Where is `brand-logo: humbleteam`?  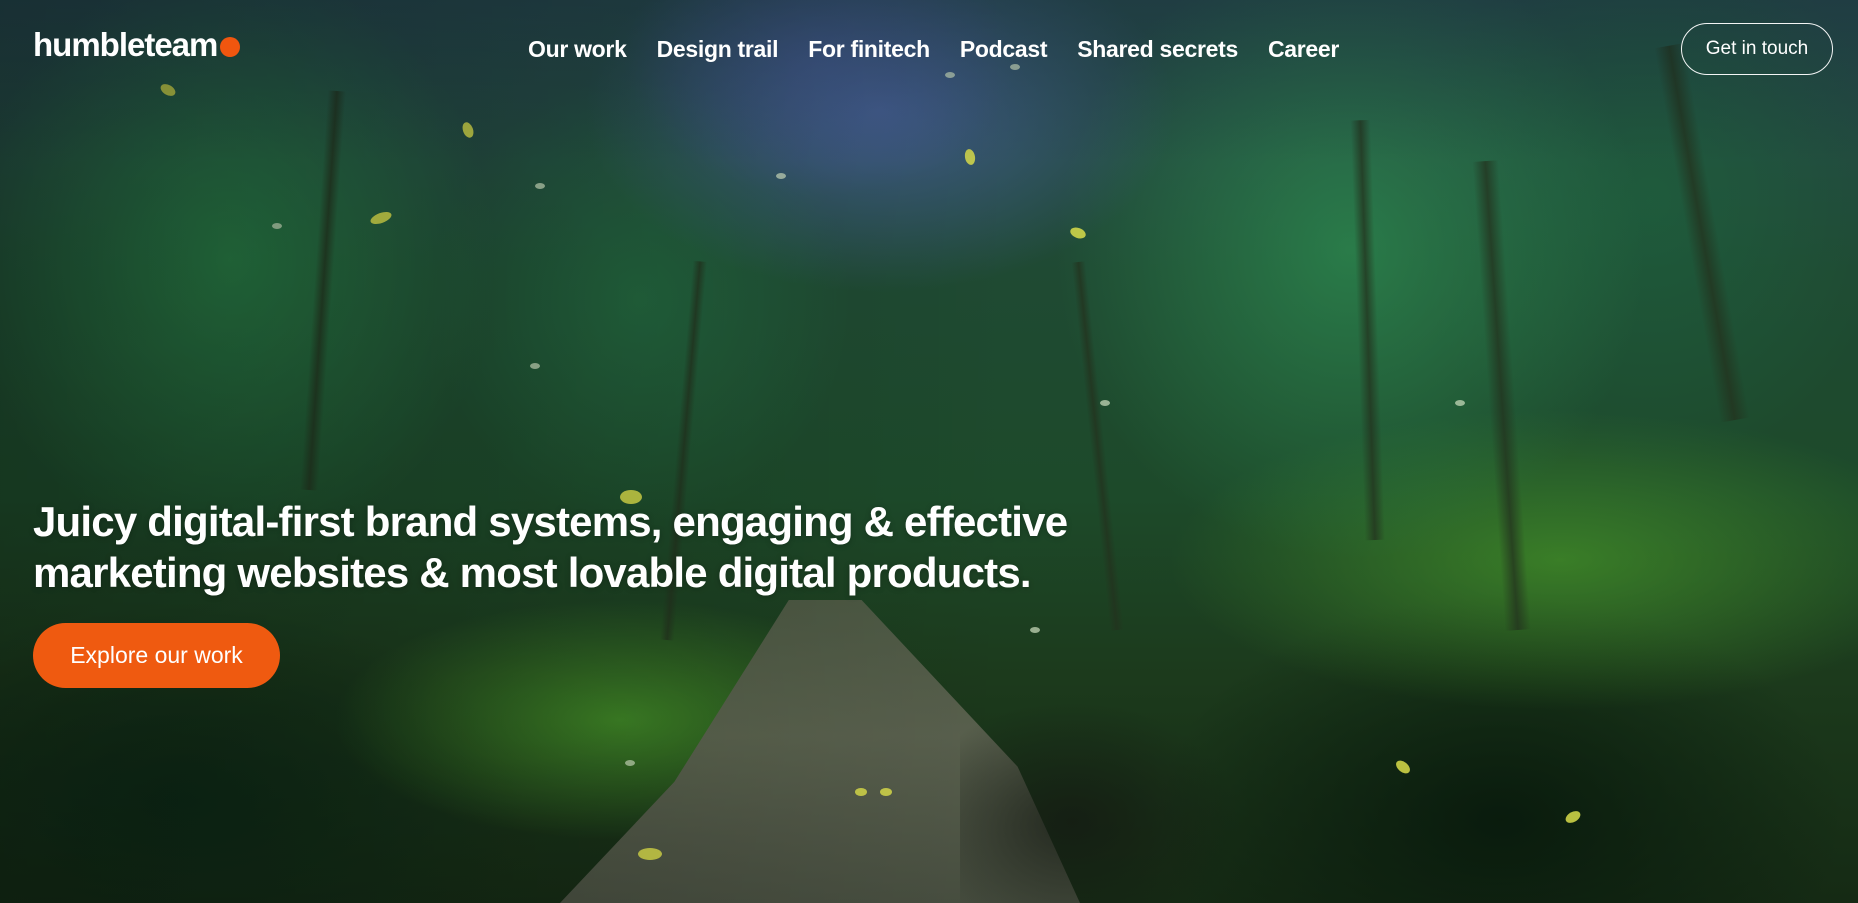
brand-logo: humbleteam is located at coordinates (137, 44).